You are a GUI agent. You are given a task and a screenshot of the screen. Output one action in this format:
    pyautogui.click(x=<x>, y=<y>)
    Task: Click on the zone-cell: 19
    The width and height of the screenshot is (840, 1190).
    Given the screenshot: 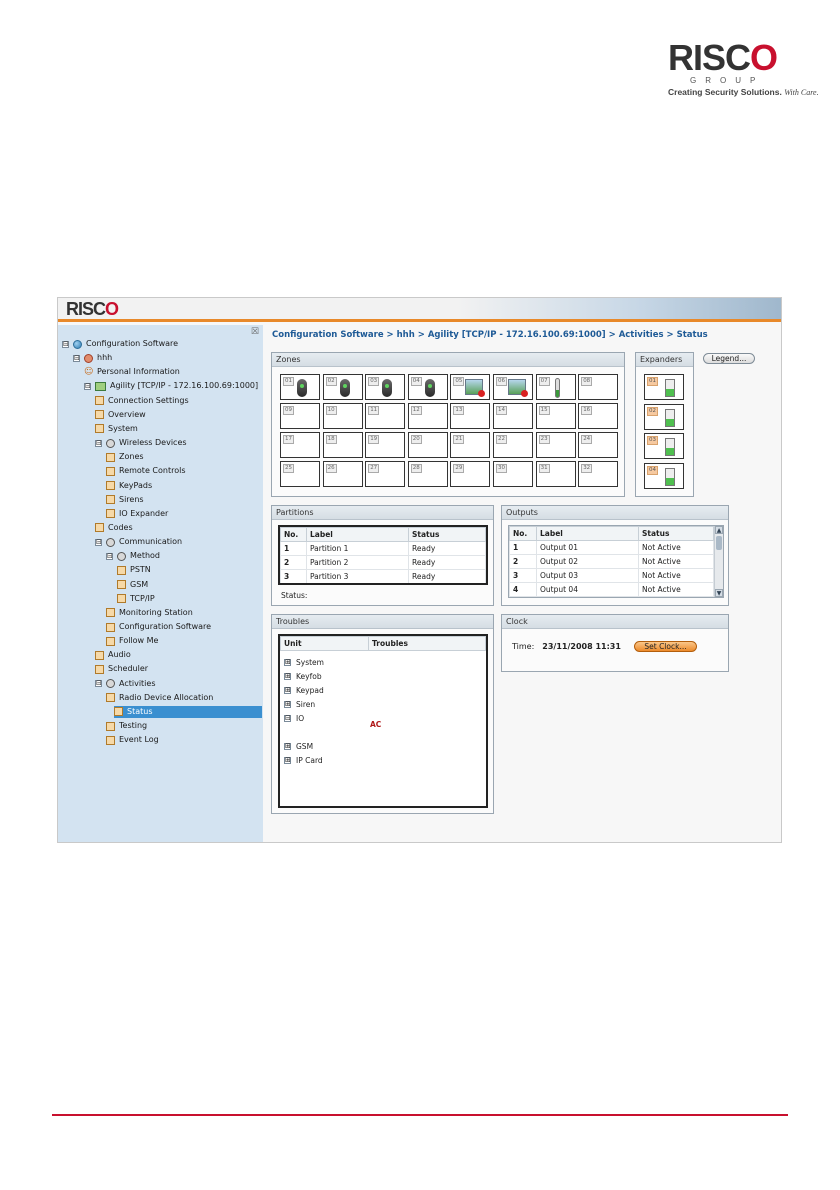 What is the action you would take?
    pyautogui.click(x=385, y=445)
    